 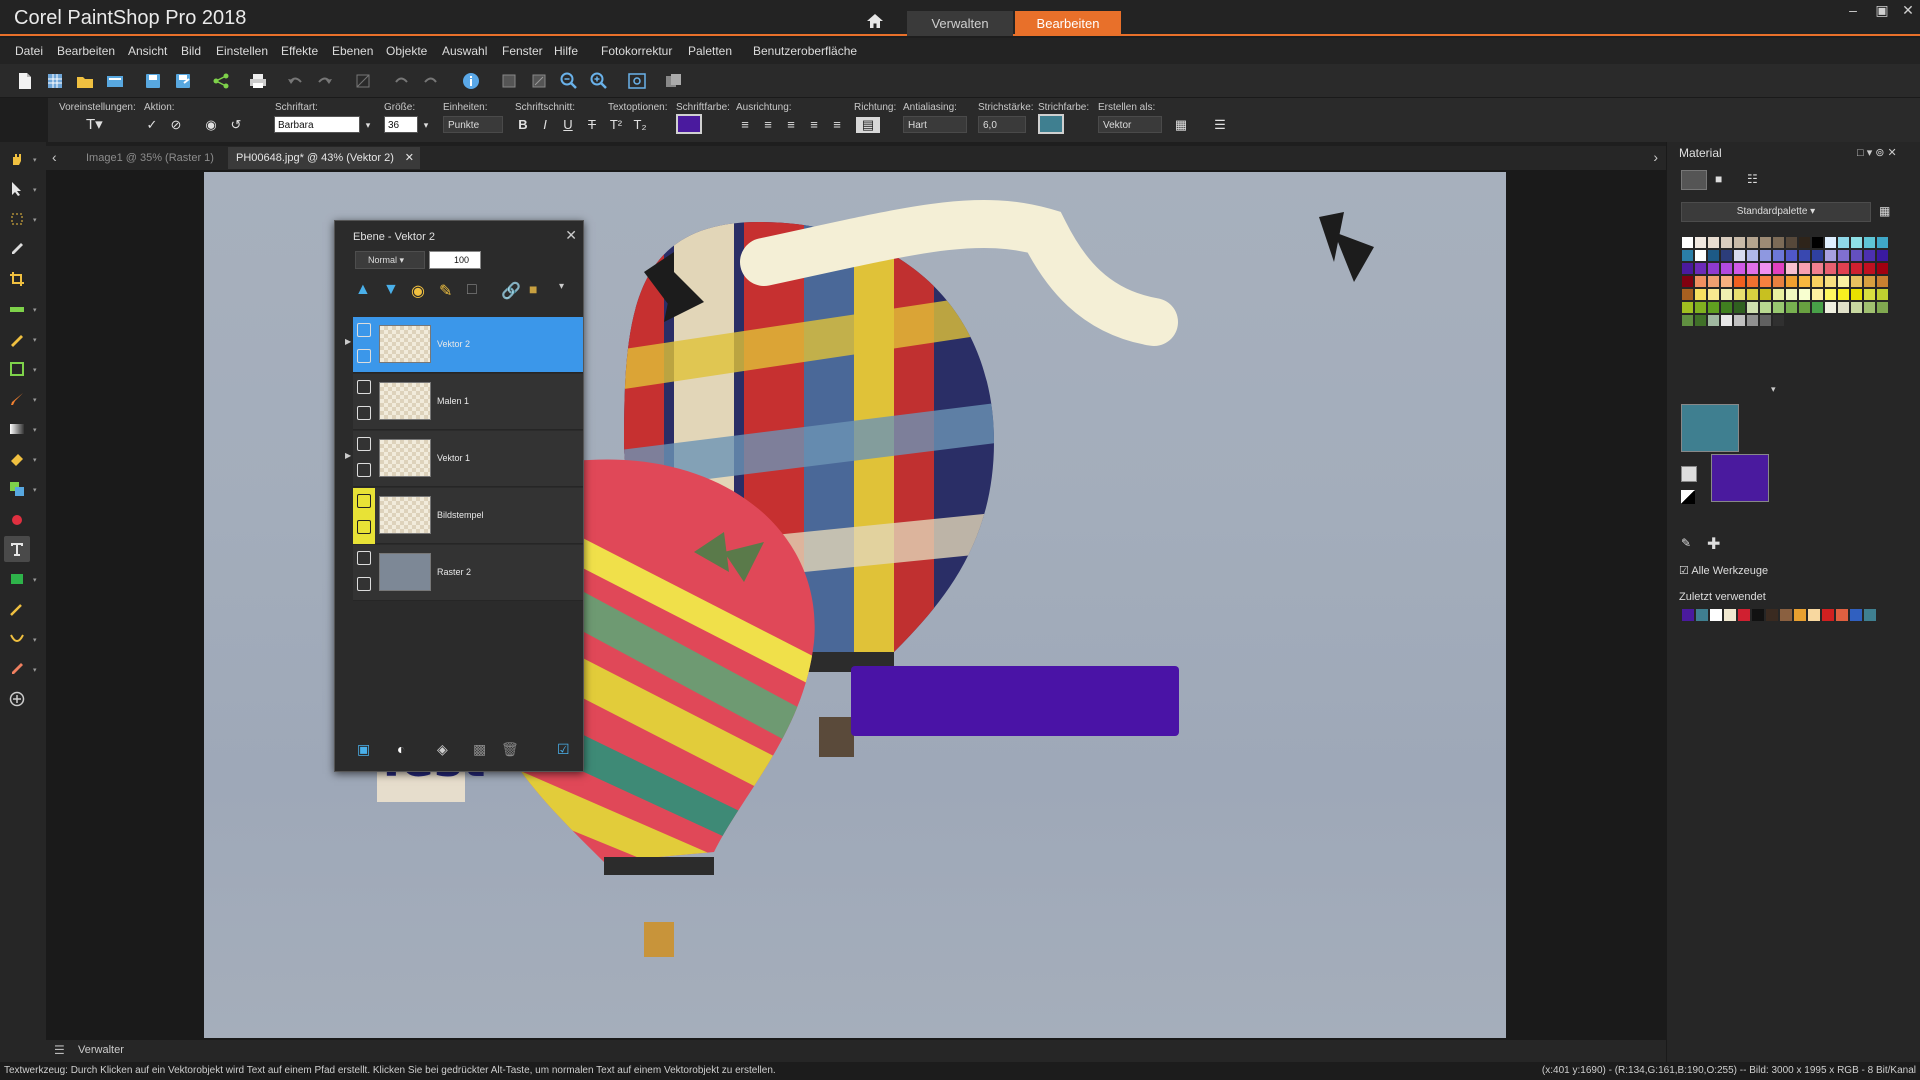 I want to click on dropper-tool-2-more: ▾, so click(x=37, y=670).